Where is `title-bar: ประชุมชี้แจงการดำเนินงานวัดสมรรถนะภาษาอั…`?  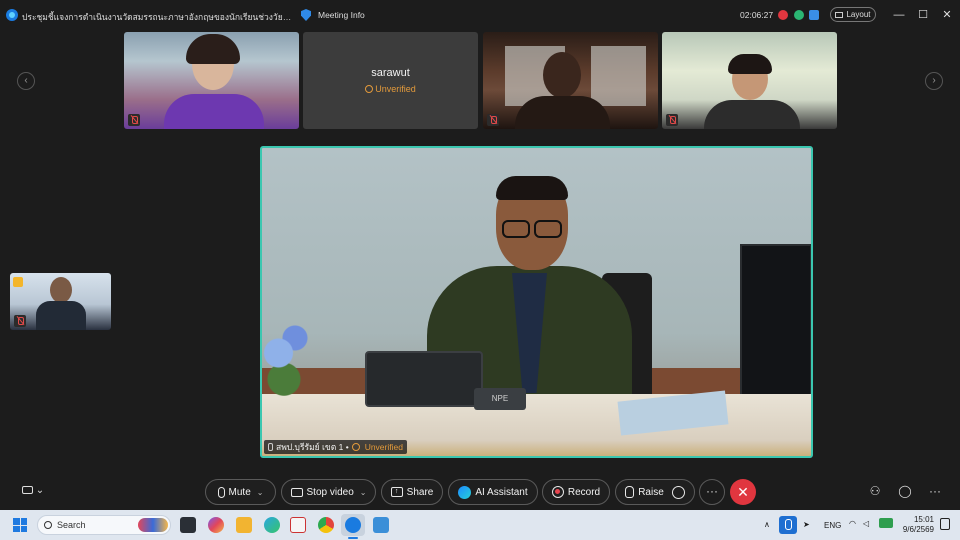 title-bar: ประชุมชี้แจงการดำเนินงานวัดสมรรถนะภาษาอั… is located at coordinates (480, 15).